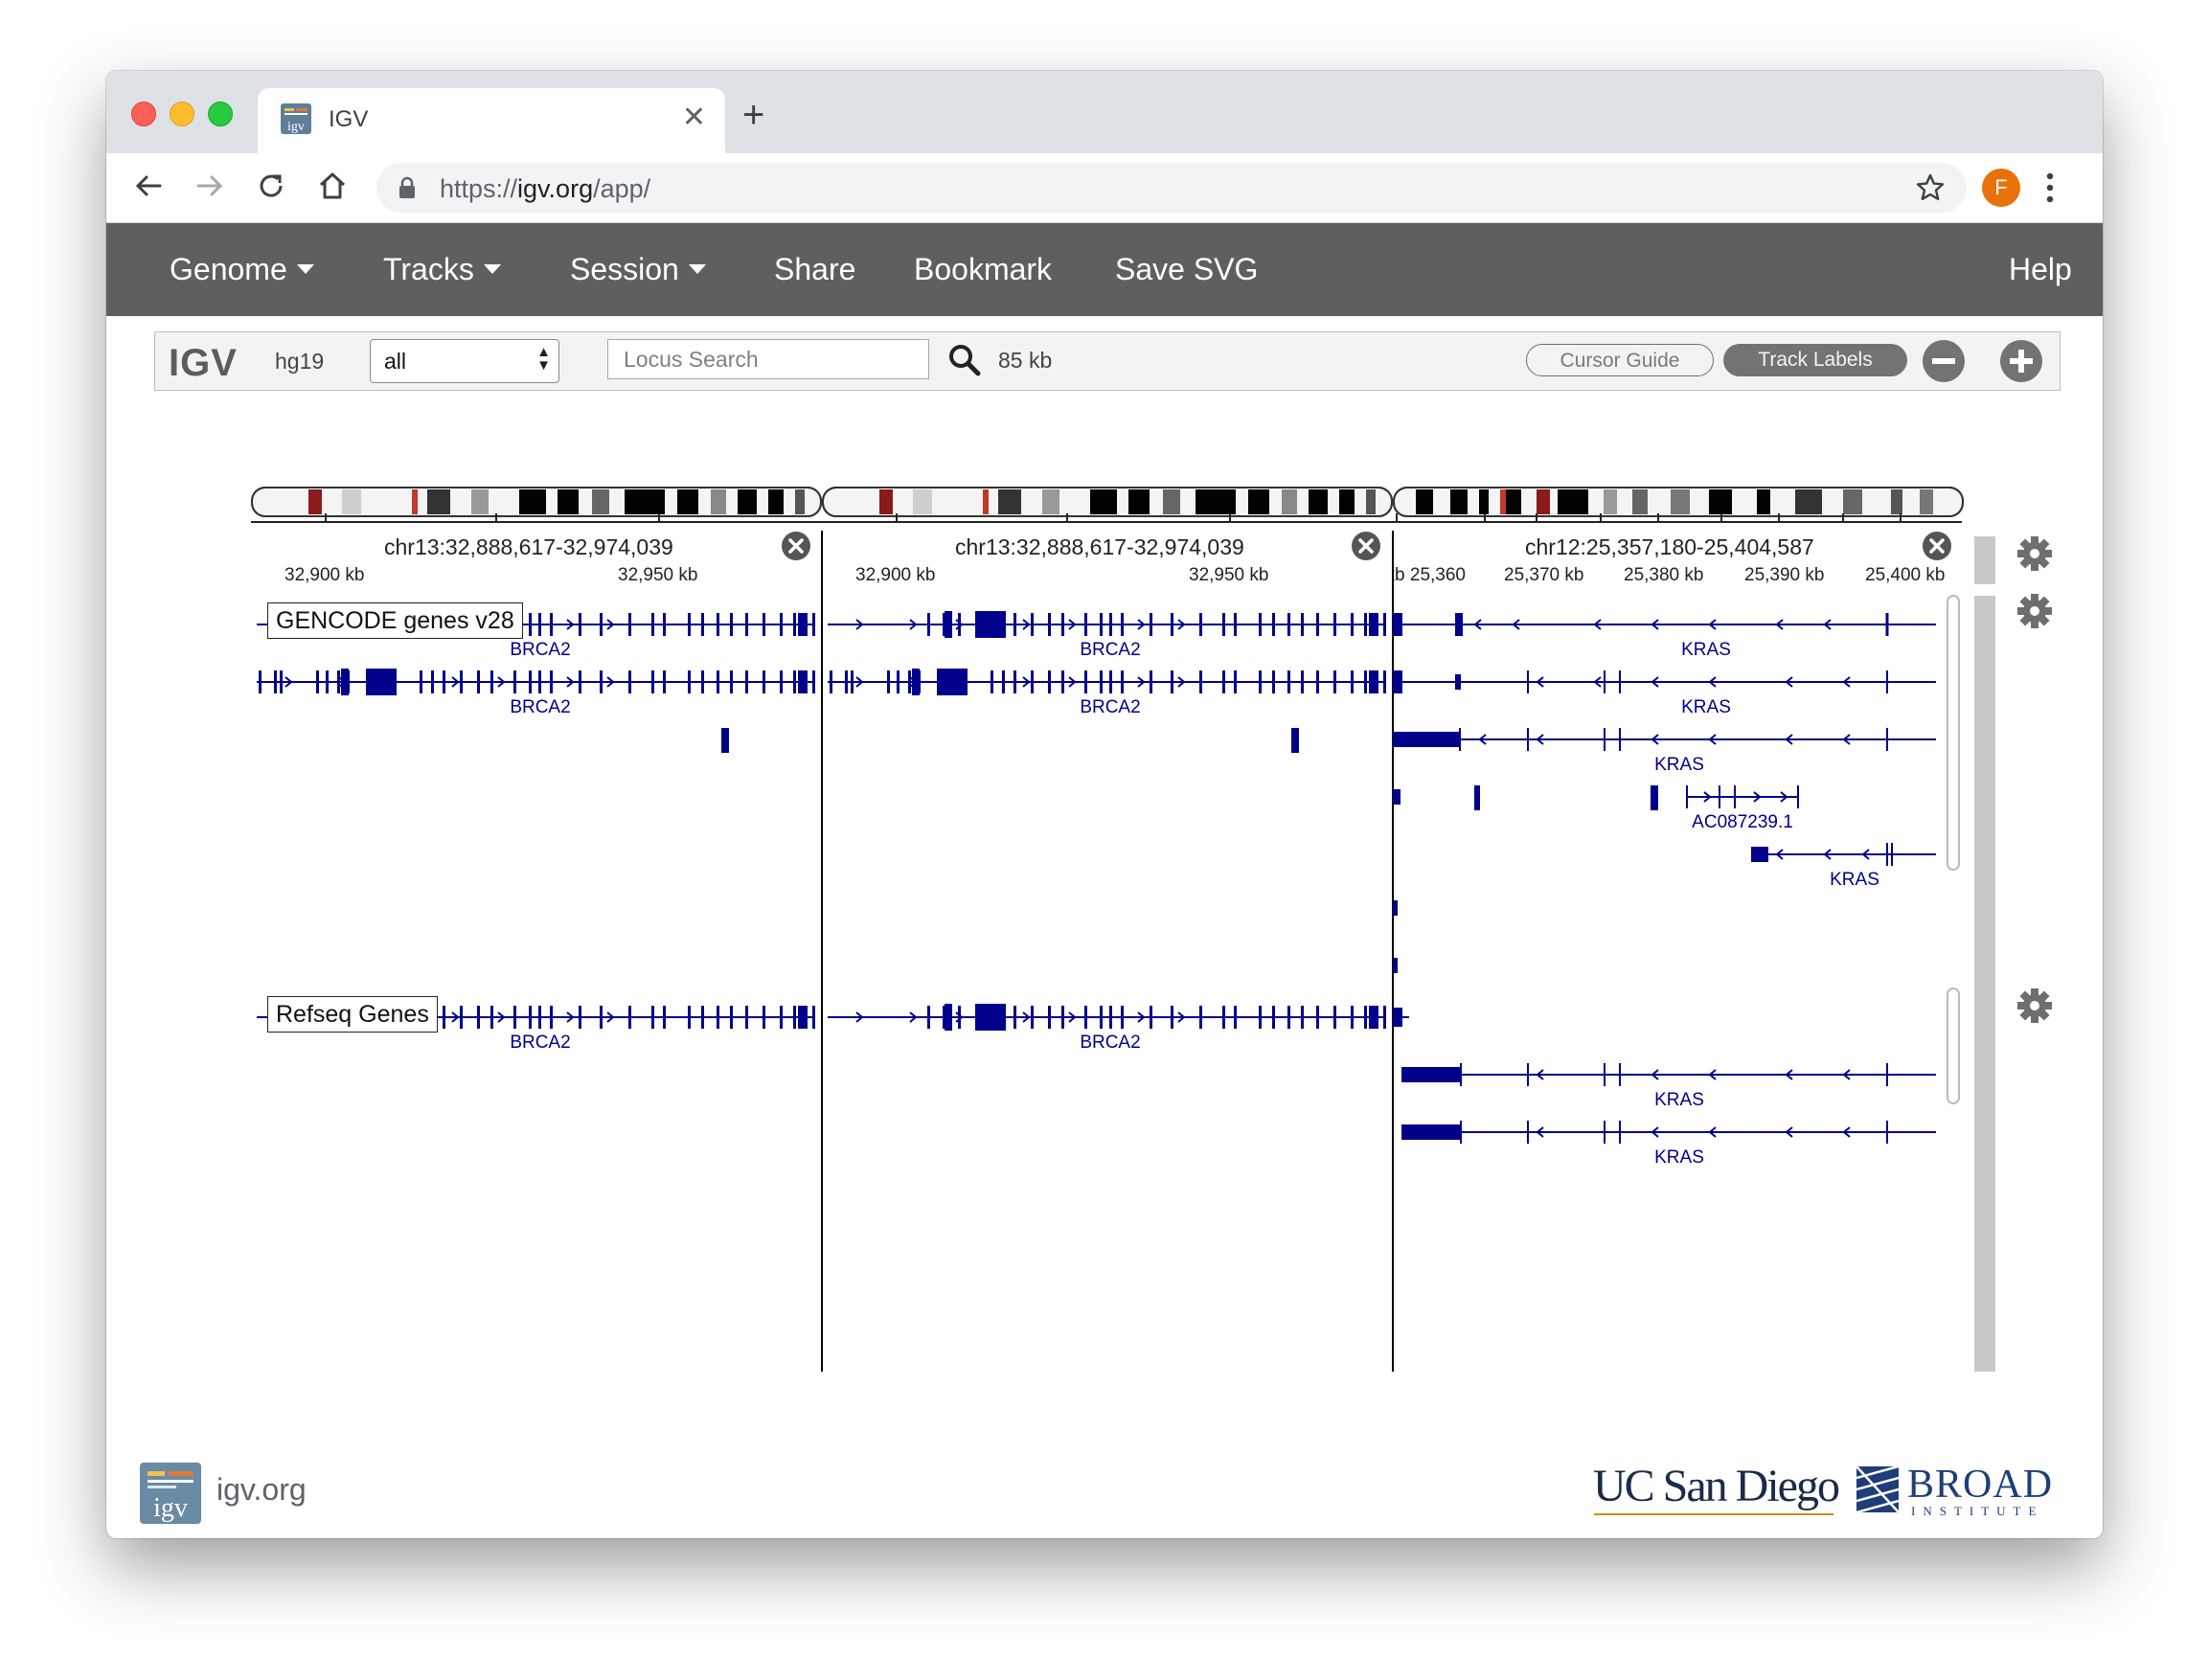 This screenshot has height=1680, width=2209. What do you see at coordinates (395, 621) in the screenshot?
I see `track-name-gencode: GENCODE genes v28` at bounding box center [395, 621].